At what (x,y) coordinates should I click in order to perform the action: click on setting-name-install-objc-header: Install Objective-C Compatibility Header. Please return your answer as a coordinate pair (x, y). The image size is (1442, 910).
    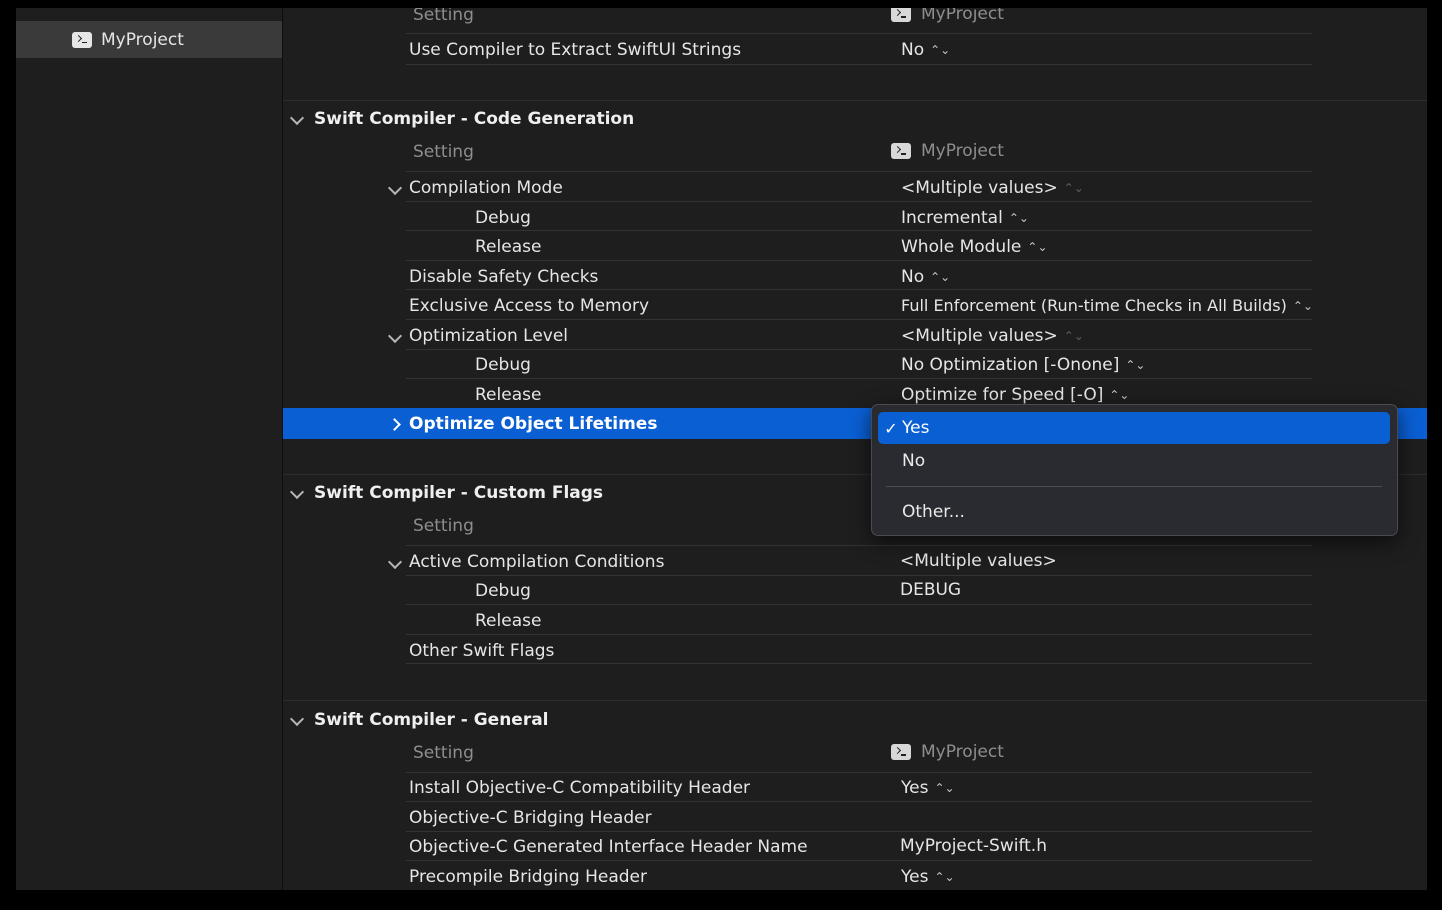
    Looking at the image, I should click on (579, 788).